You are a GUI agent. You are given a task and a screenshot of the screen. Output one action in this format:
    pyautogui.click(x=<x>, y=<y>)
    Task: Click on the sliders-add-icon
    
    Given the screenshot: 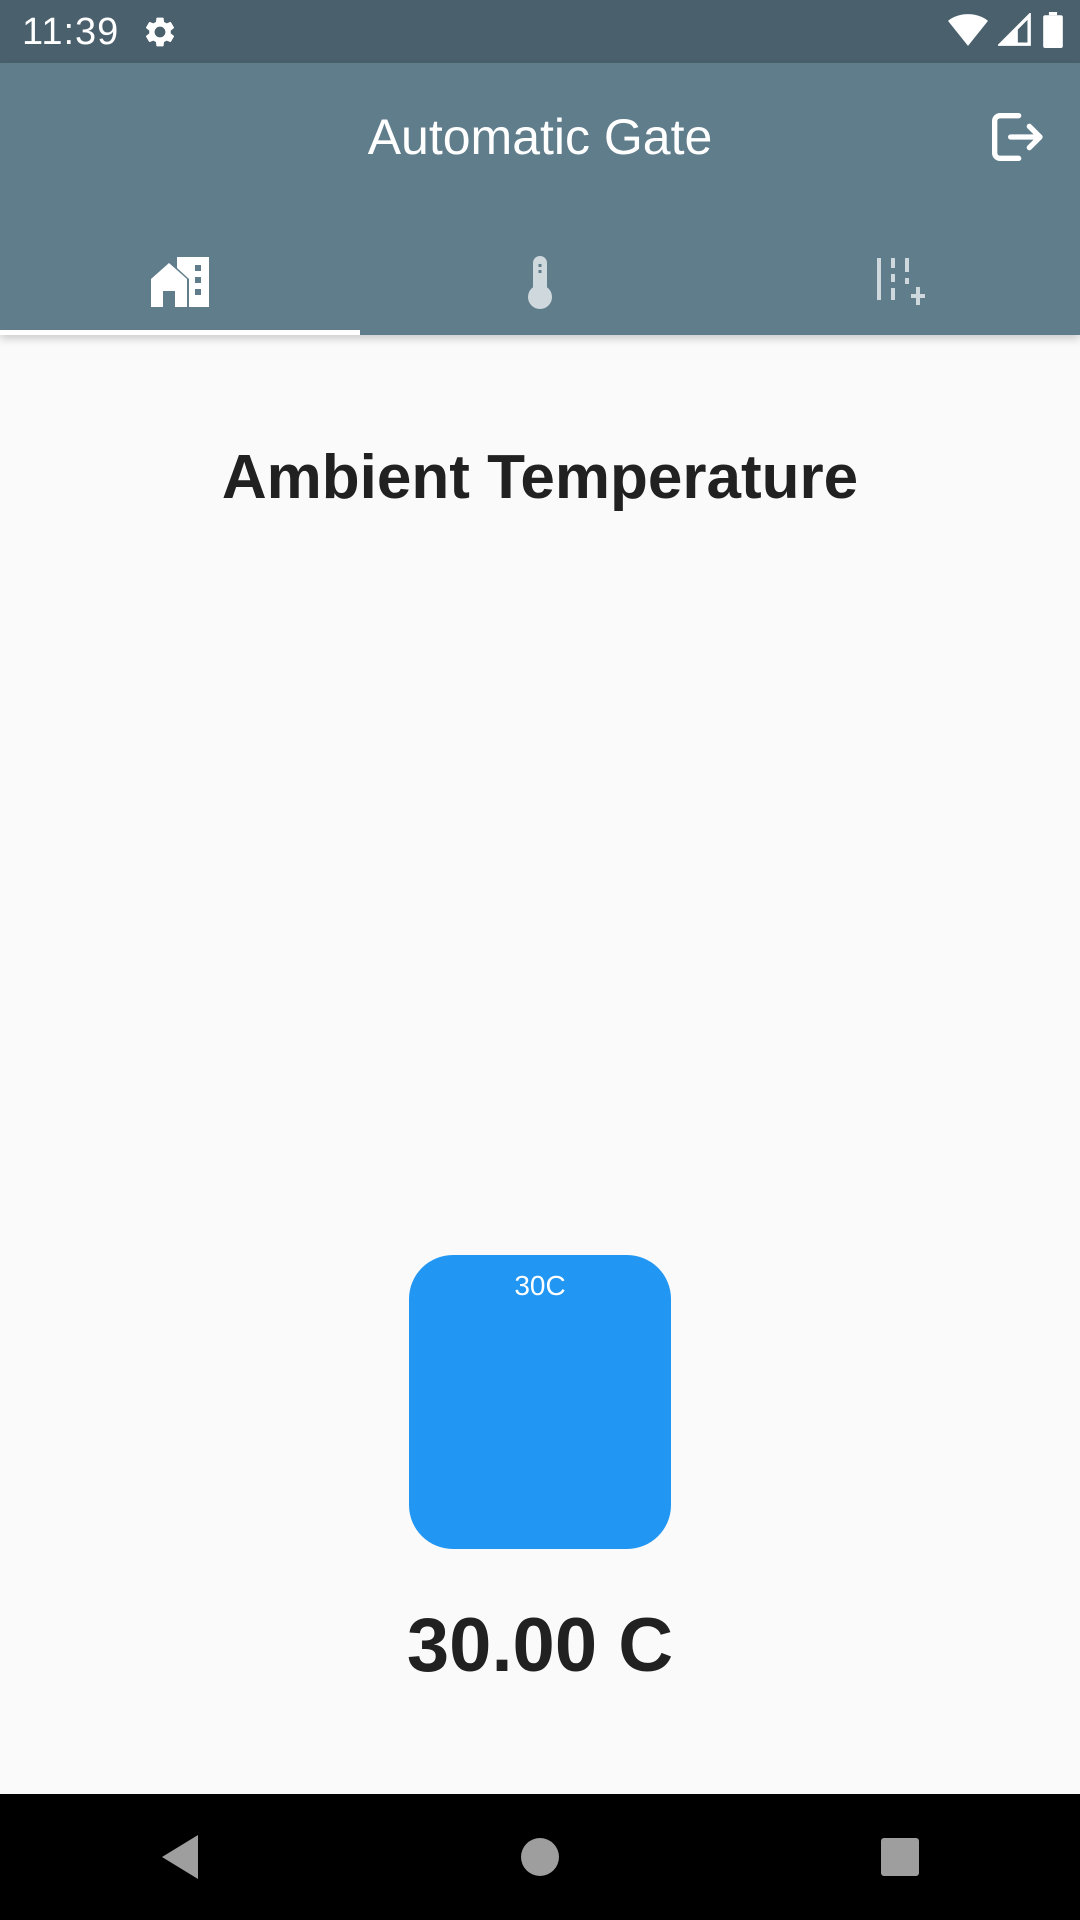 What is the action you would take?
    pyautogui.click(x=900, y=284)
    